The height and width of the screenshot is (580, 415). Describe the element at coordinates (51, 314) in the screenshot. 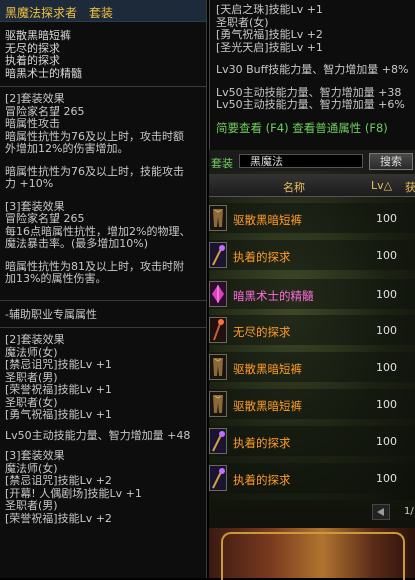

I see `aux-title: -辅助职业专属属性` at that location.